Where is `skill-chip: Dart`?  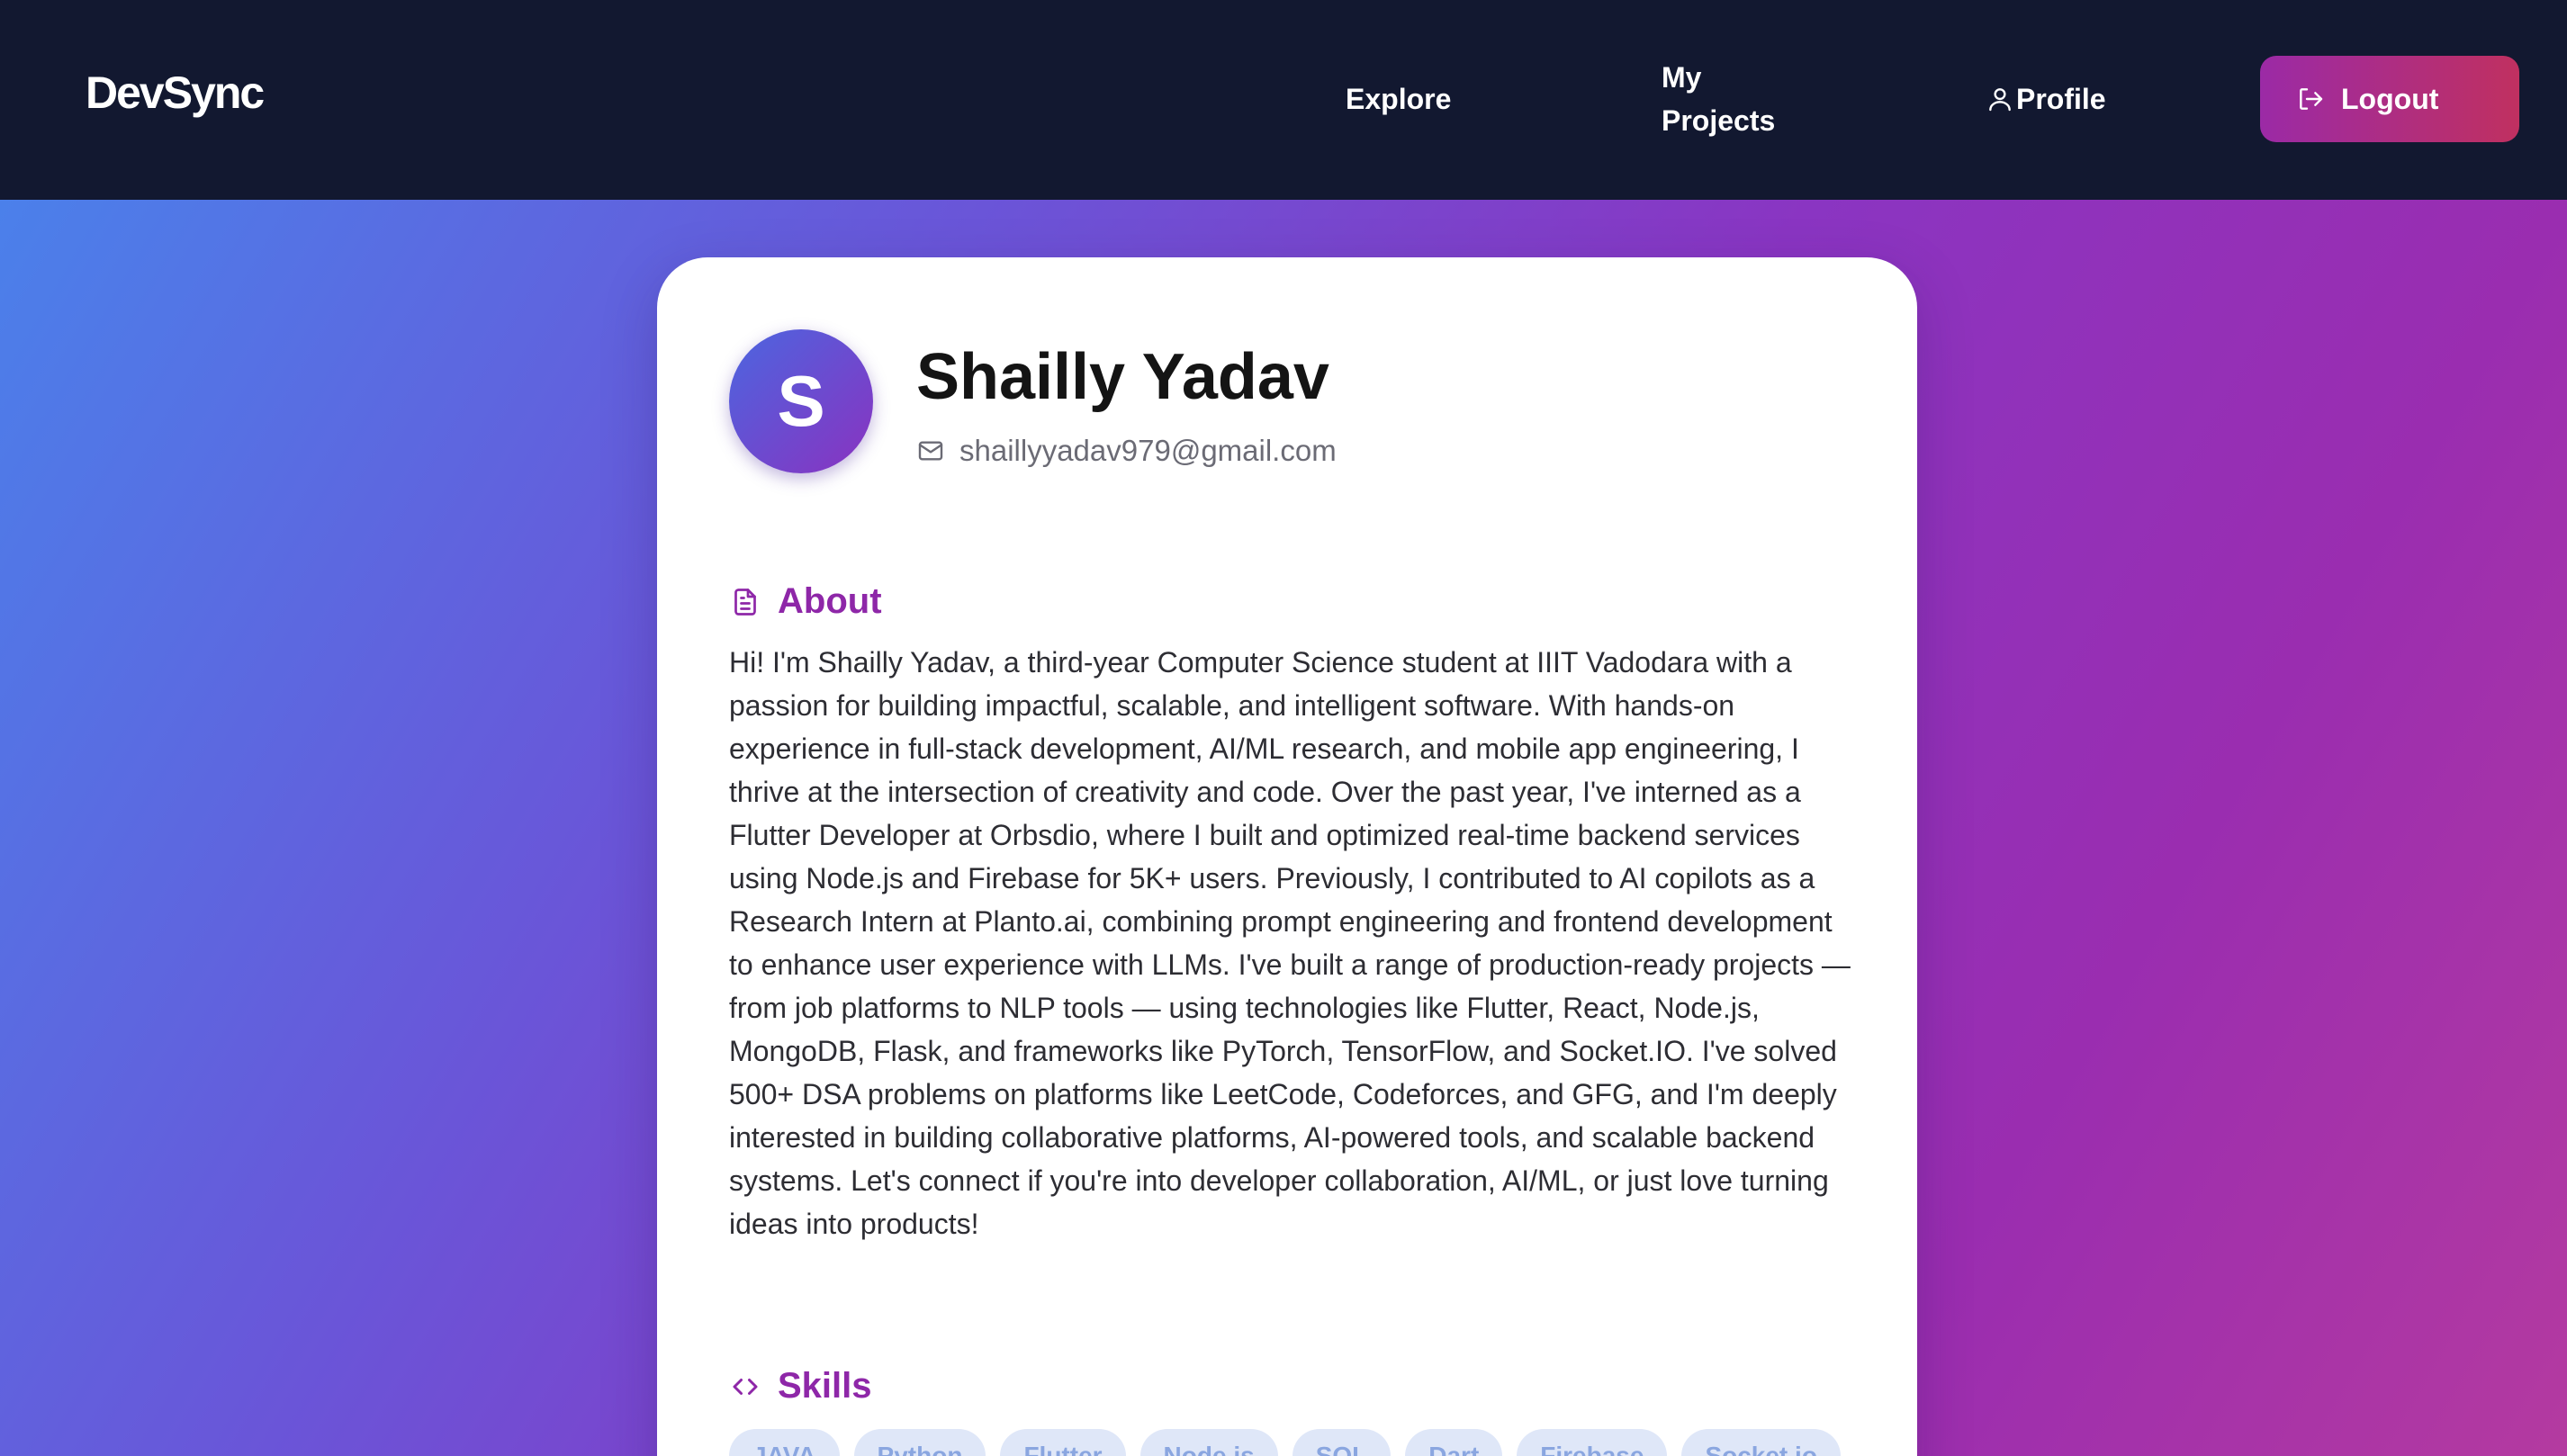 skill-chip: Dart is located at coordinates (1454, 1442).